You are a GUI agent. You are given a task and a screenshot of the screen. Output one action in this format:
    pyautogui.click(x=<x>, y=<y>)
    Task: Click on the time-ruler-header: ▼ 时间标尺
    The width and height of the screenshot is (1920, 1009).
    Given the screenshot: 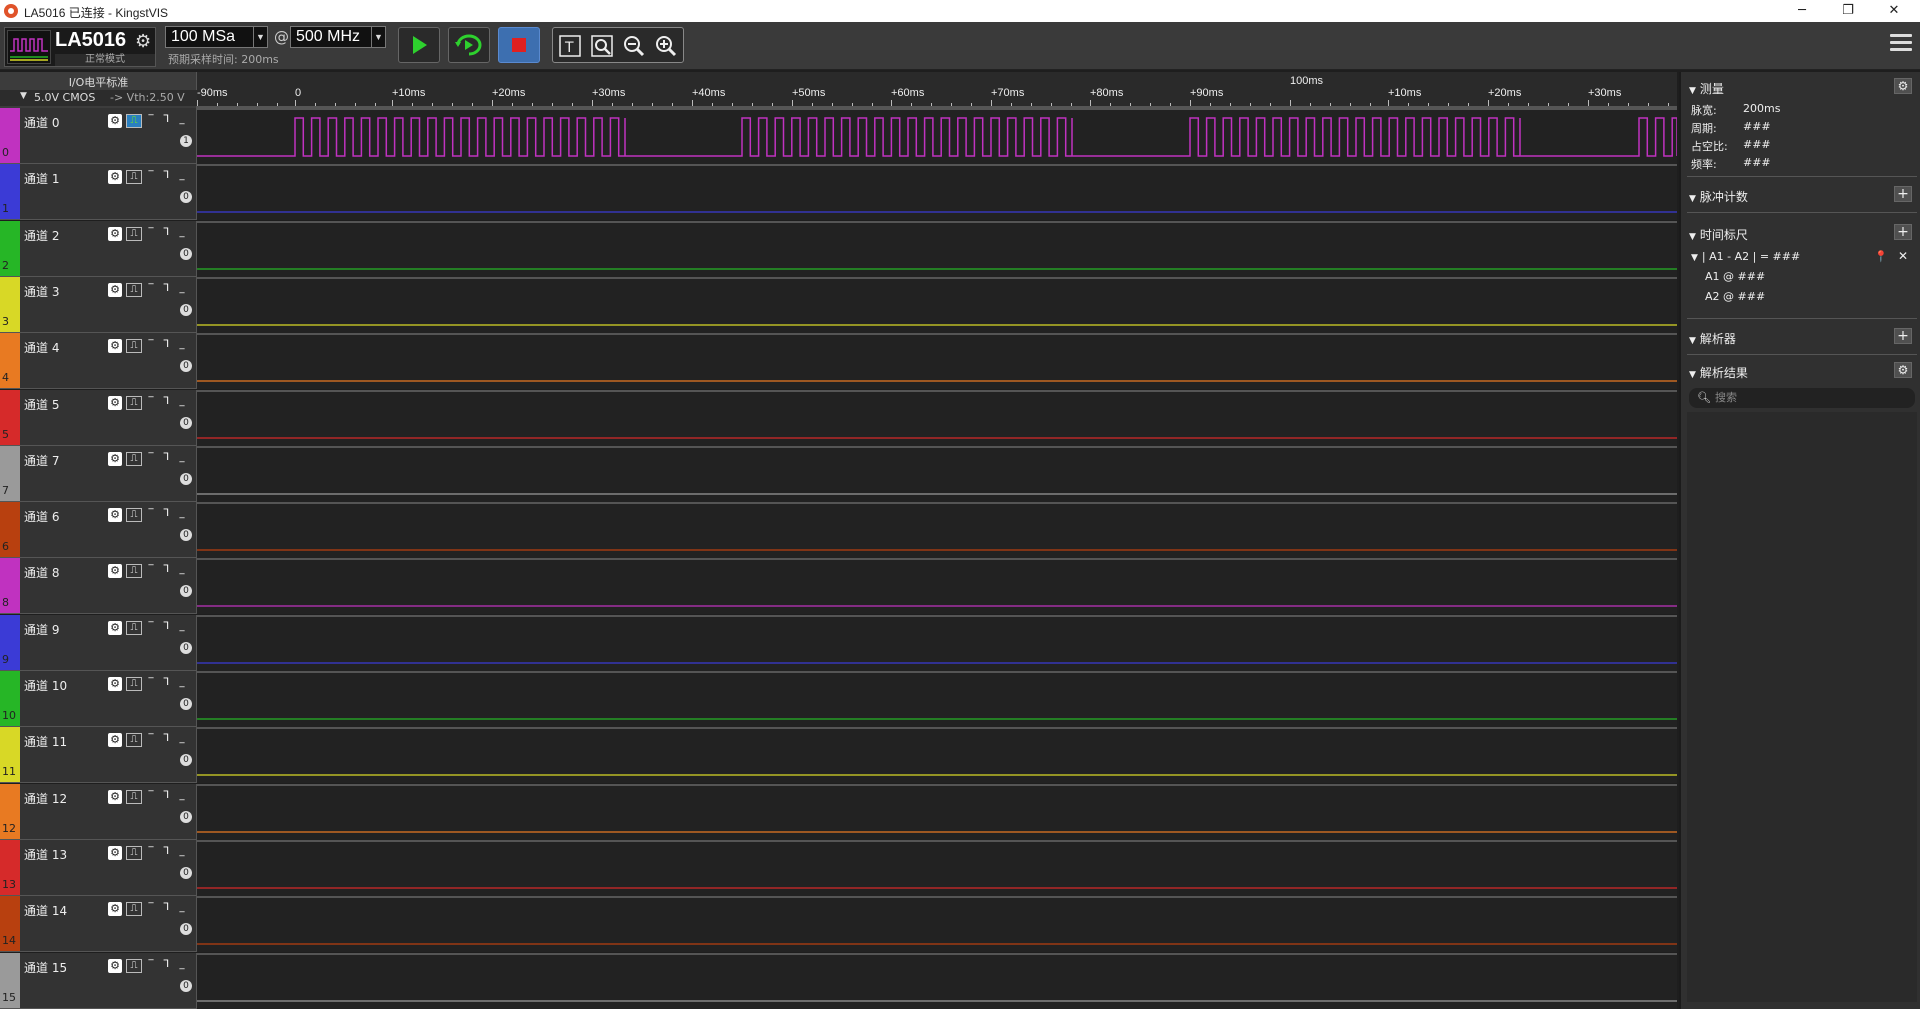 What is the action you would take?
    pyautogui.click(x=1718, y=234)
    